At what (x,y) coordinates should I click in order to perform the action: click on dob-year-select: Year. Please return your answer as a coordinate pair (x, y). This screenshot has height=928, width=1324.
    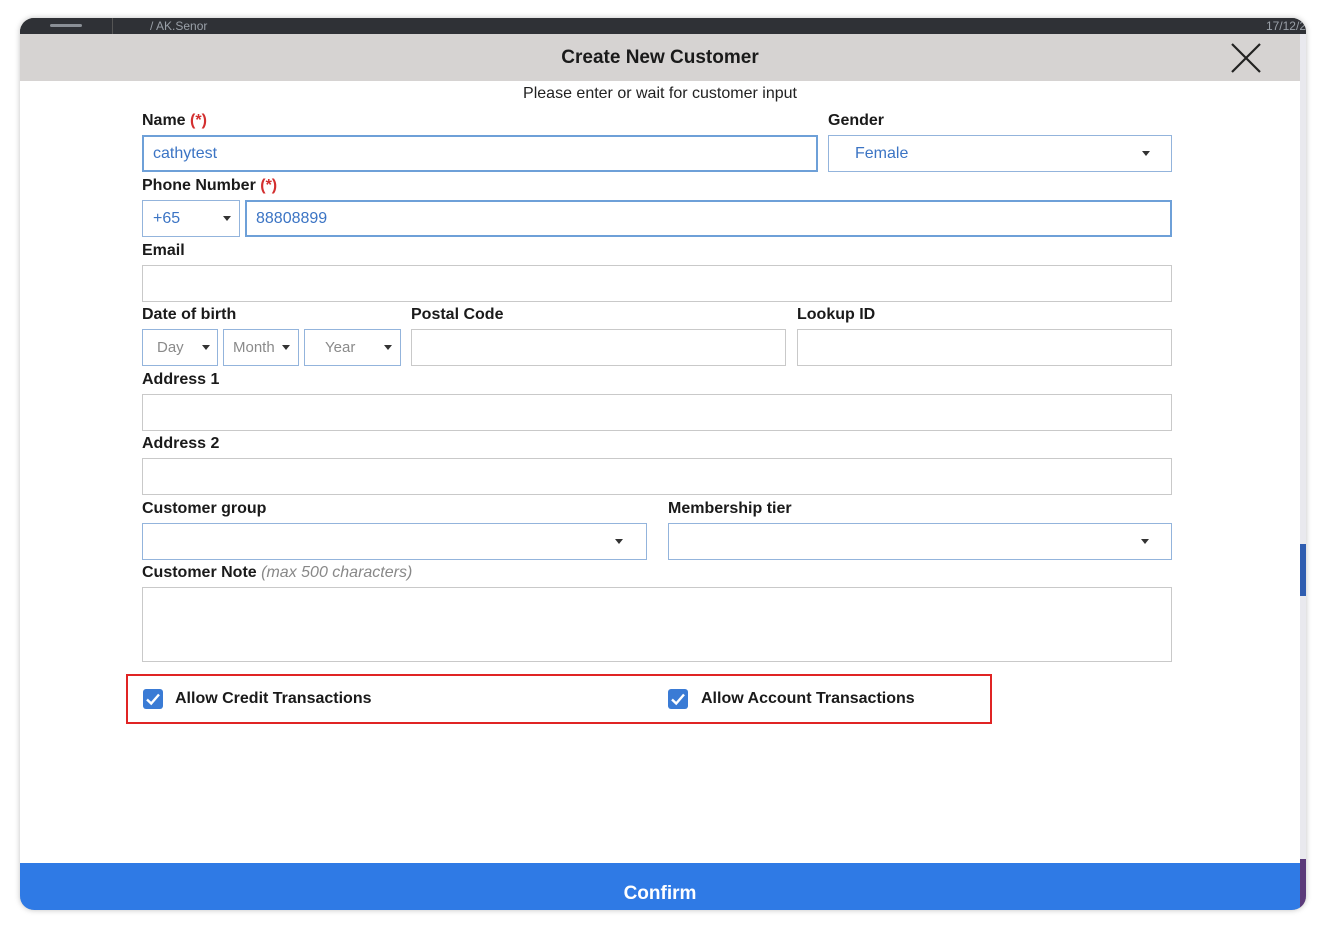
    Looking at the image, I should click on (352, 347).